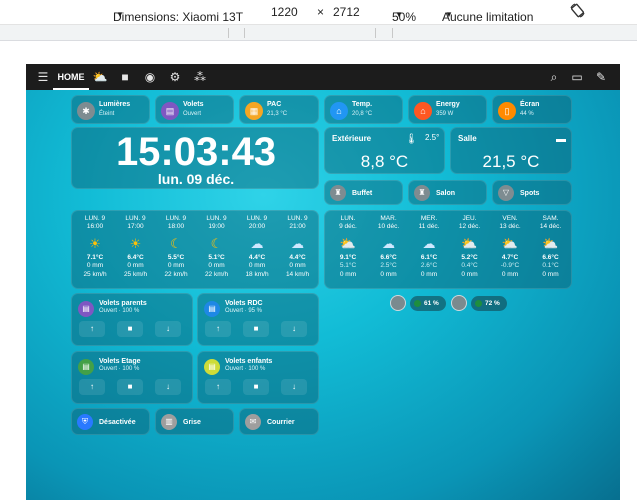 The image size is (637, 500). I want to click on weather-icon: ⛅, so click(100, 77).